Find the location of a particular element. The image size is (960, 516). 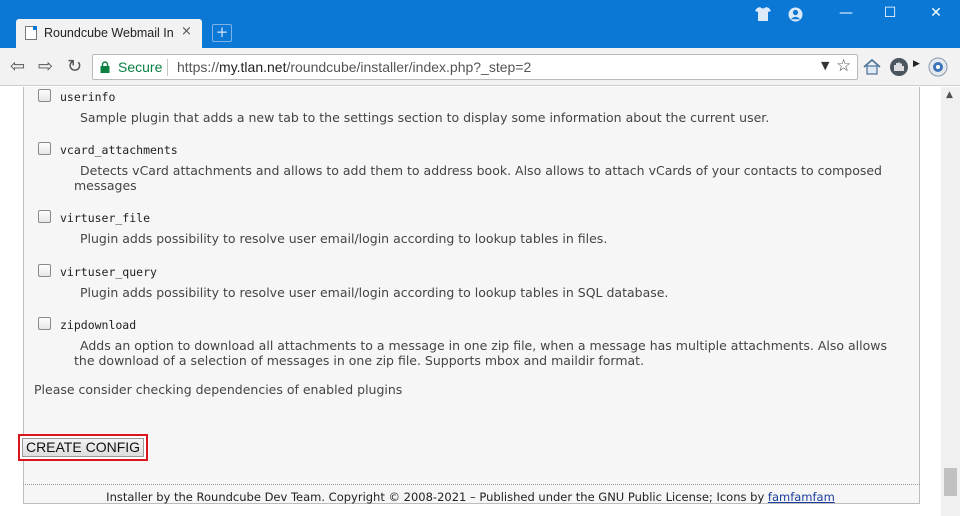

secure-label: Secure is located at coordinates (140, 67).